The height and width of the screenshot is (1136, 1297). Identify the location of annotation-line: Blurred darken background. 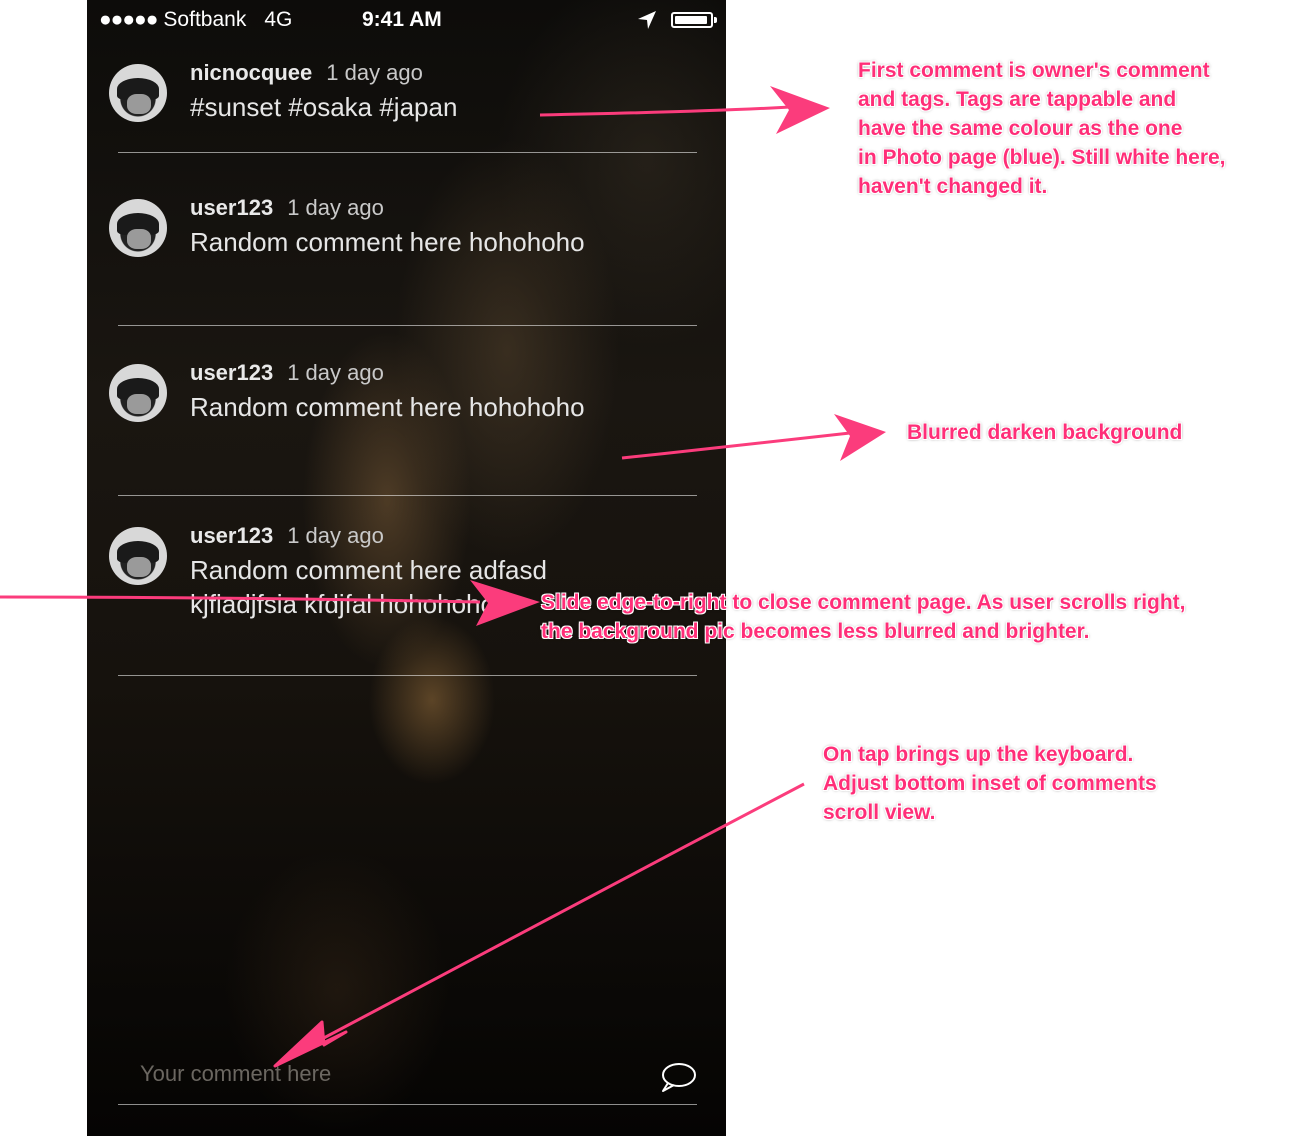
(1045, 432).